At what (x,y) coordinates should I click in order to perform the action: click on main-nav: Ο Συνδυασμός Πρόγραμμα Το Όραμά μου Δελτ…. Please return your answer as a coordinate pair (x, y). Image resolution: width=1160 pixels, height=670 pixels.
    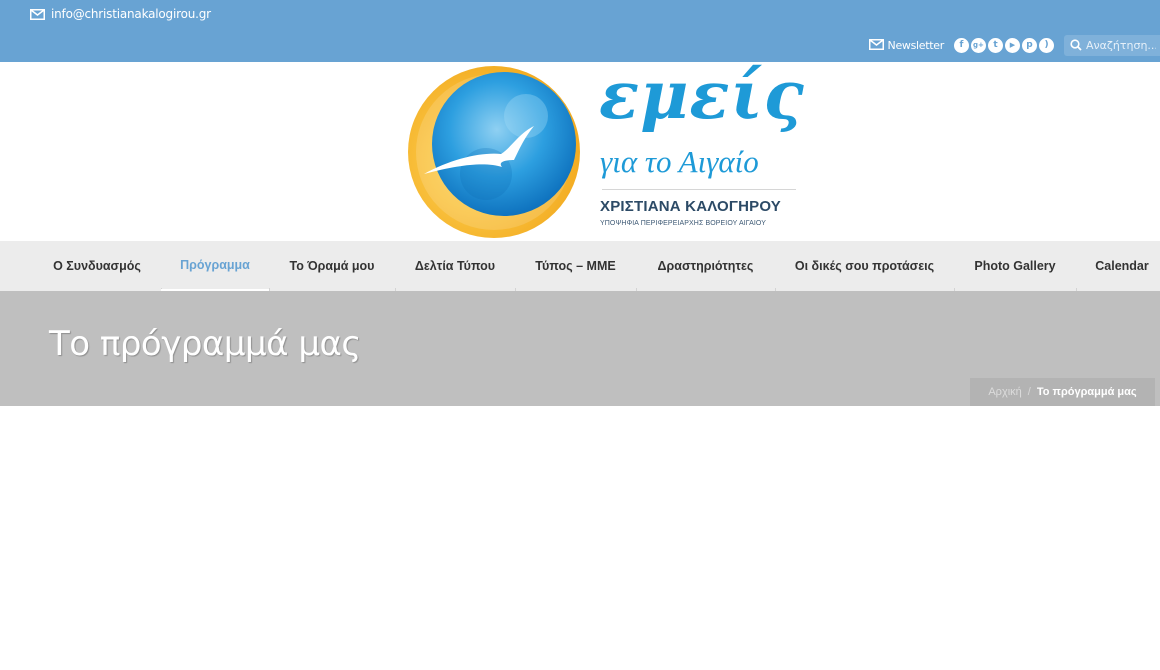
    Looking at the image, I should click on (580, 266).